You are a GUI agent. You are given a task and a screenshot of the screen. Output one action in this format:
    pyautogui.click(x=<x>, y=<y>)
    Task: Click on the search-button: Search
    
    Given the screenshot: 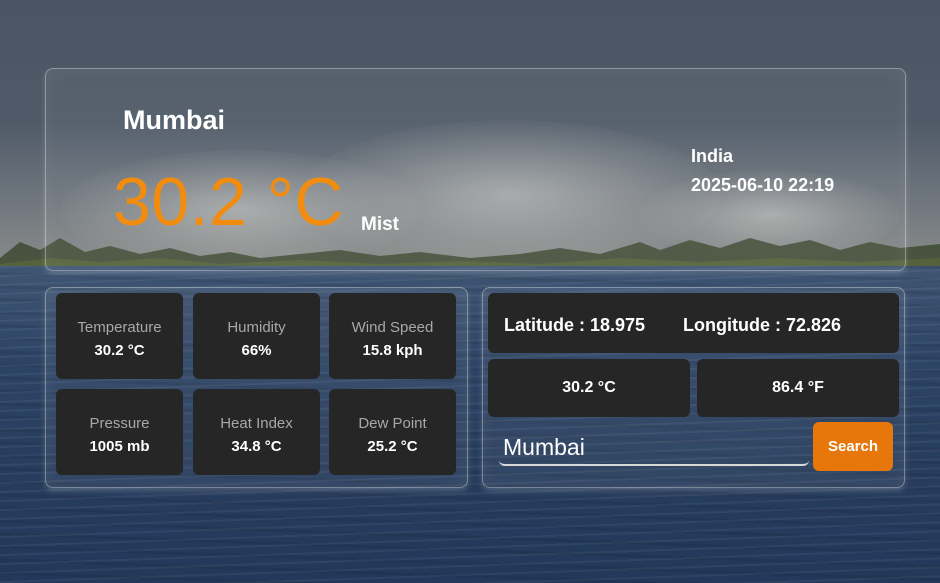 What is the action you would take?
    pyautogui.click(x=853, y=446)
    